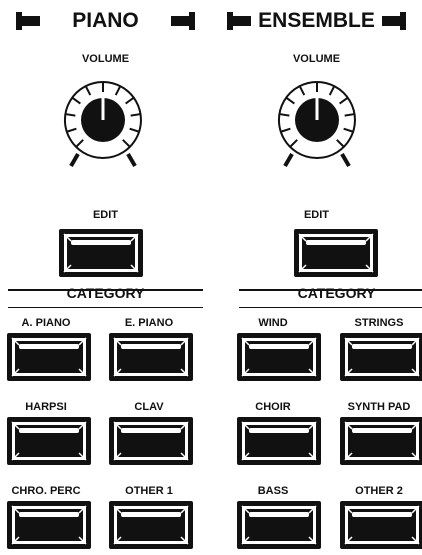  Describe the element at coordinates (105, 20) in the screenshot. I see `piano-header: PIANO` at that location.